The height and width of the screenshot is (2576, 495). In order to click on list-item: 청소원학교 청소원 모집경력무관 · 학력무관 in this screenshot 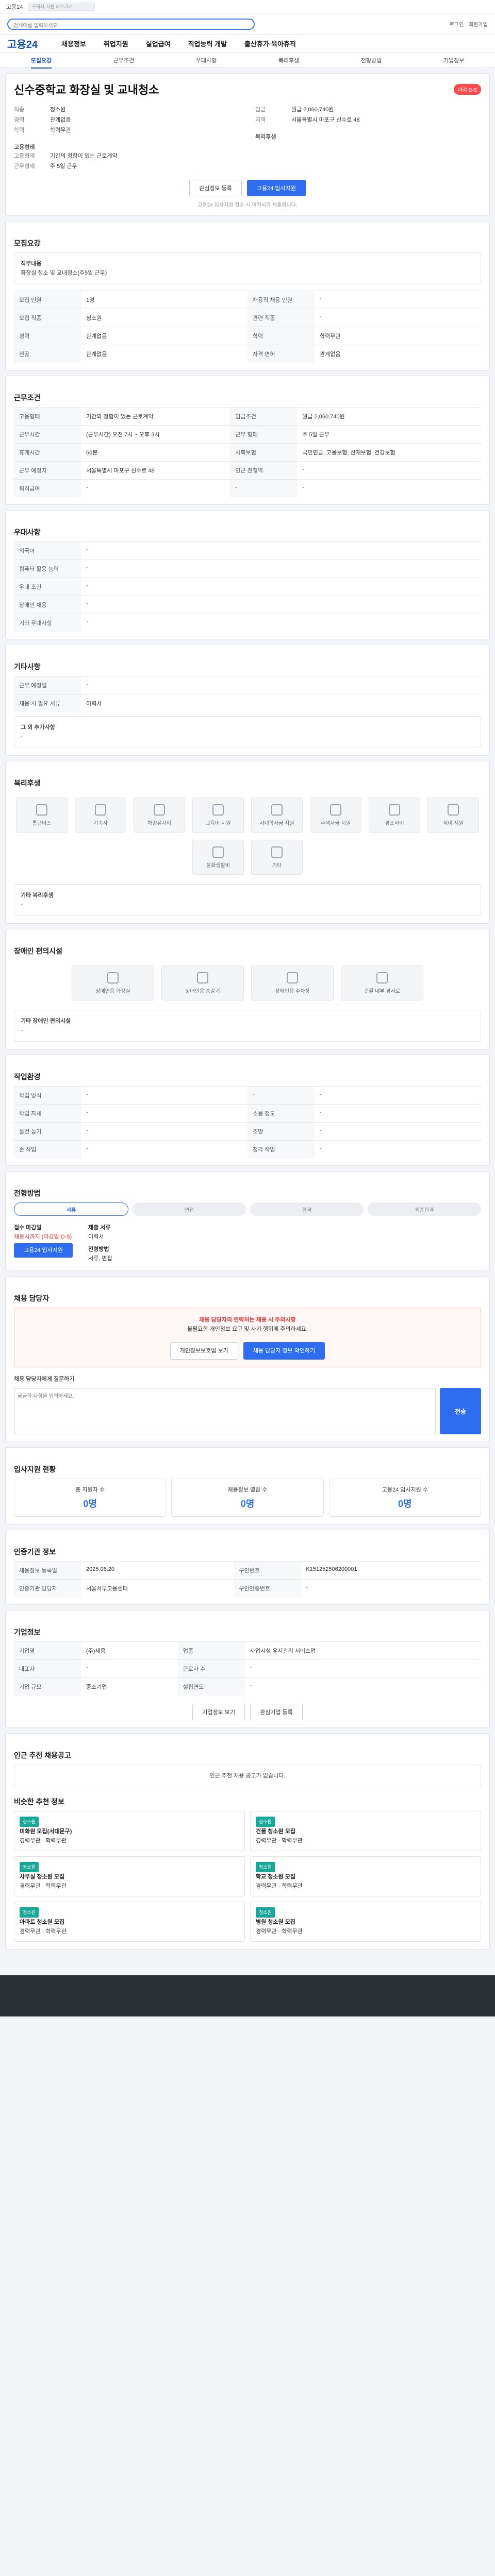, I will do `click(365, 1876)`.